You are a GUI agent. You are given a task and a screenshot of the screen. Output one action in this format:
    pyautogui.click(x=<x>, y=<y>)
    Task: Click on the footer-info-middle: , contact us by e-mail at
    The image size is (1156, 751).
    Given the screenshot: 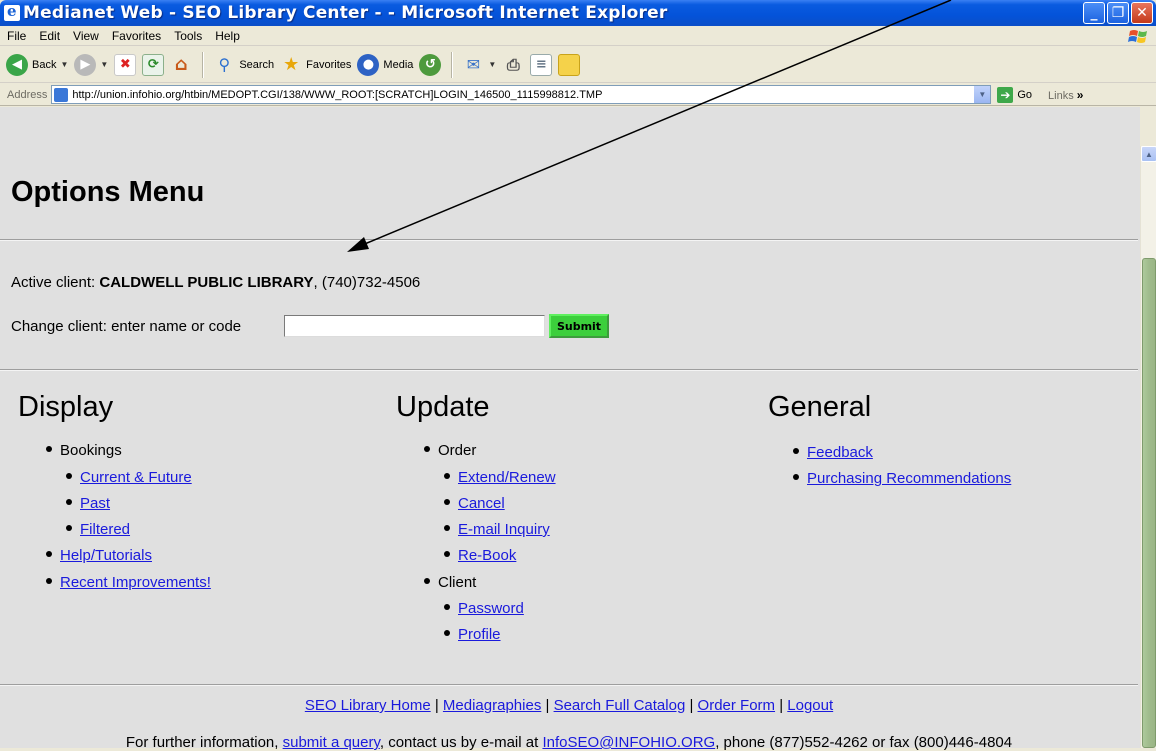 What is the action you would take?
    pyautogui.click(x=459, y=742)
    